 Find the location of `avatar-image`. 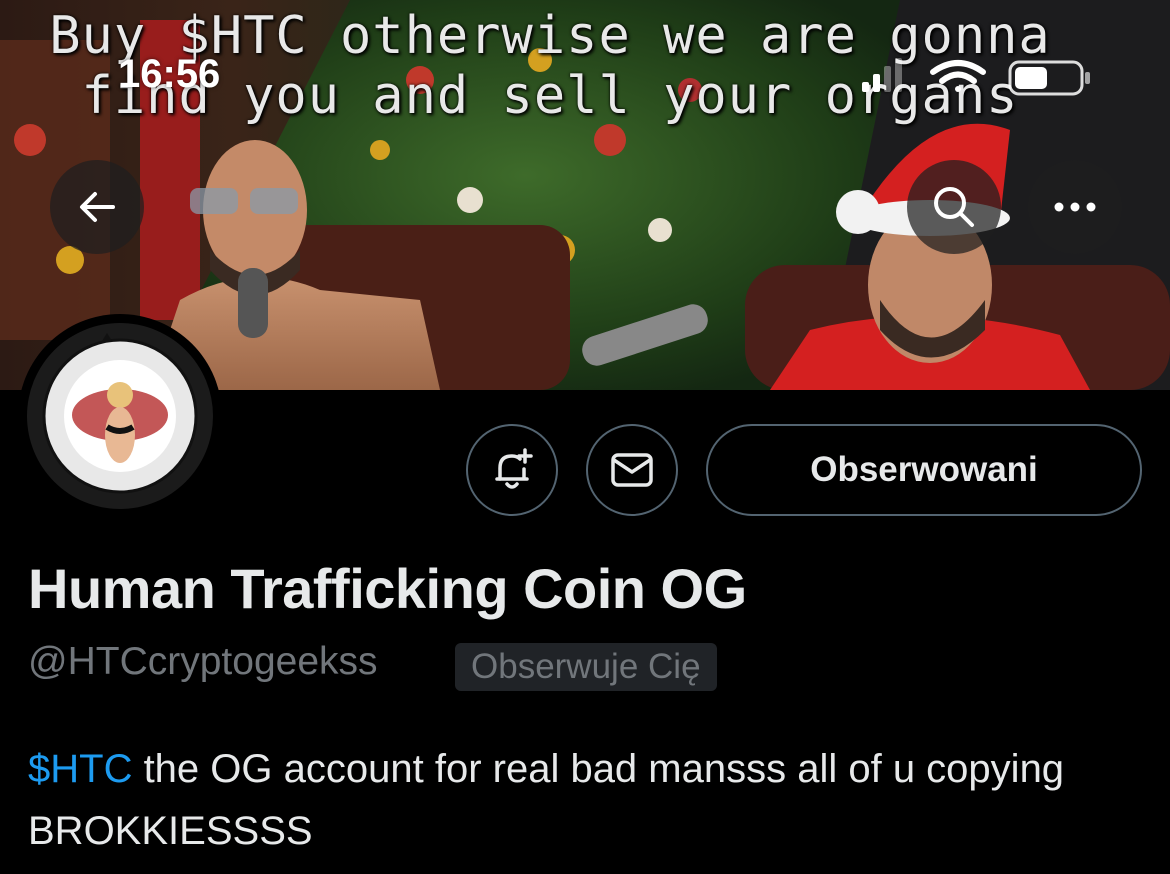

avatar-image is located at coordinates (120, 416).